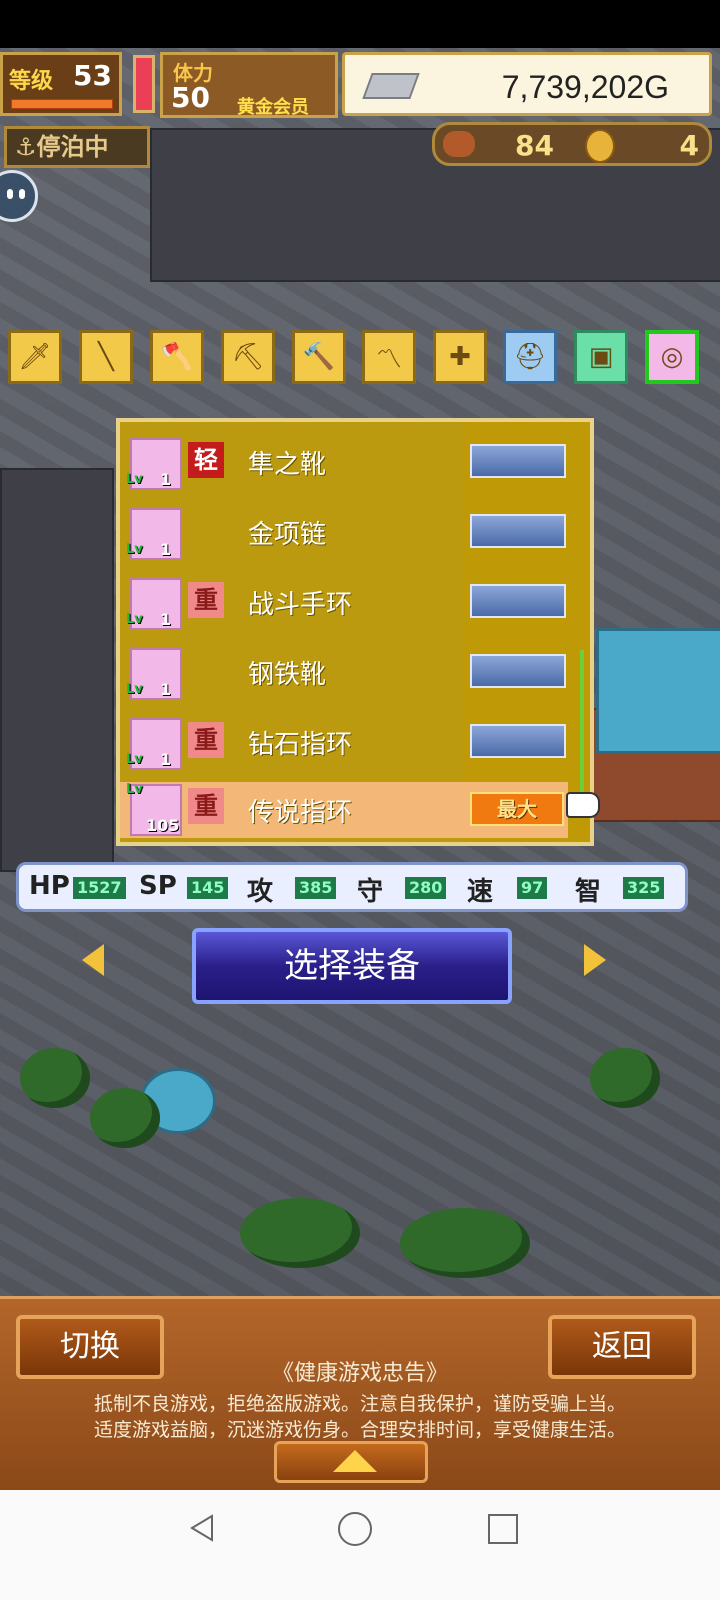  I want to click on category-sword: 🗡, so click(35, 357).